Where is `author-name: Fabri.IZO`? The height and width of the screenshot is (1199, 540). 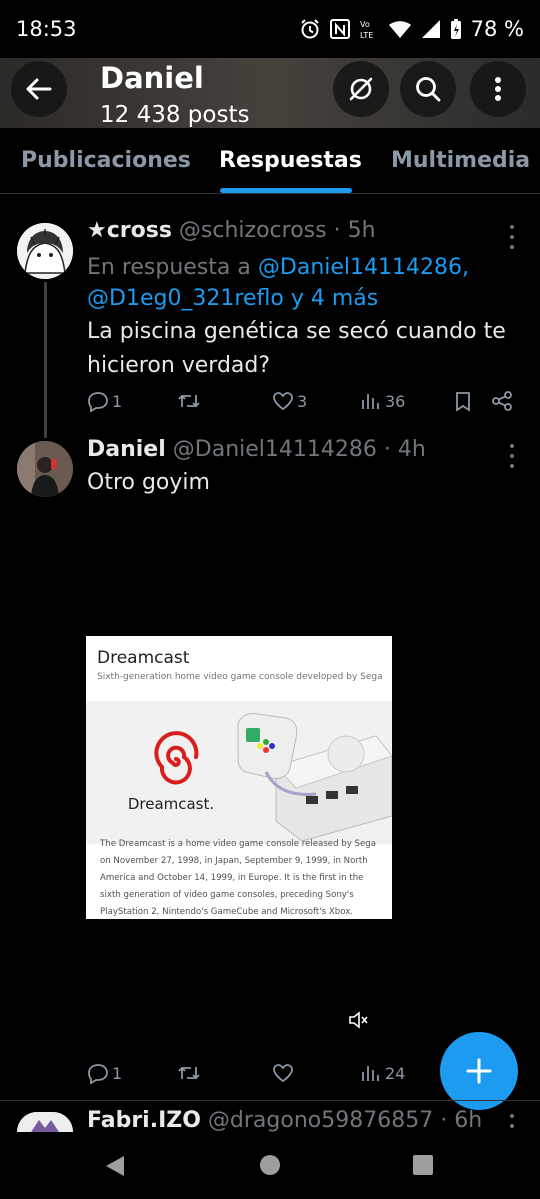
author-name: Fabri.IZO is located at coordinates (144, 1120).